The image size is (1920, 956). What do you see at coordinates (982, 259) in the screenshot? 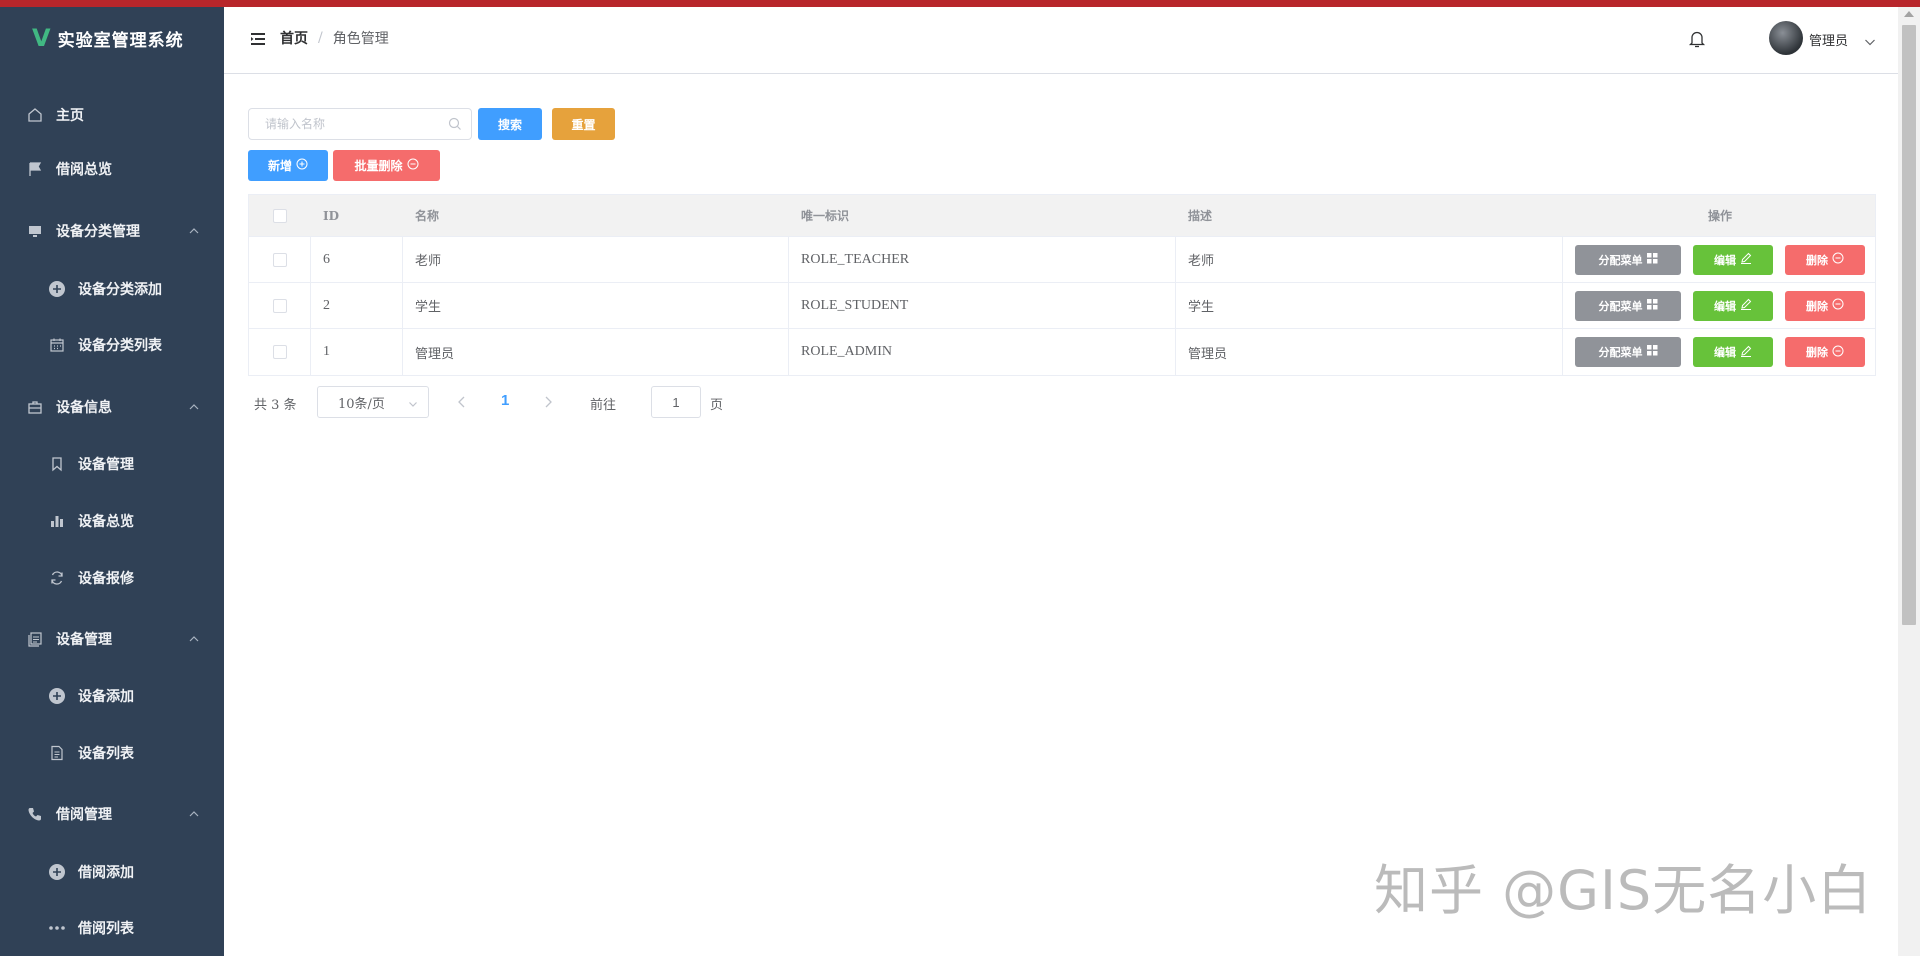
I see `cell-key: ROLE_TEACHER` at bounding box center [982, 259].